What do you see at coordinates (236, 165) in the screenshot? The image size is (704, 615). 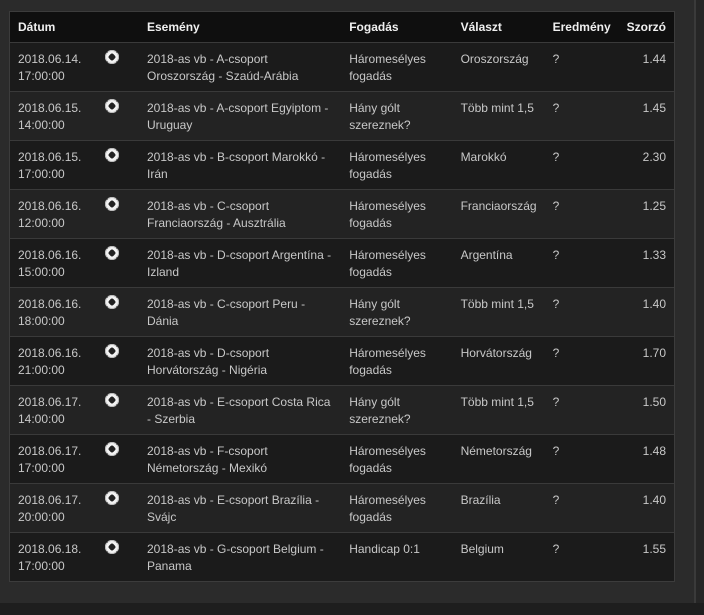 I see `cell-event: 2018-as vb - B-csoport Marokkó - Irán` at bounding box center [236, 165].